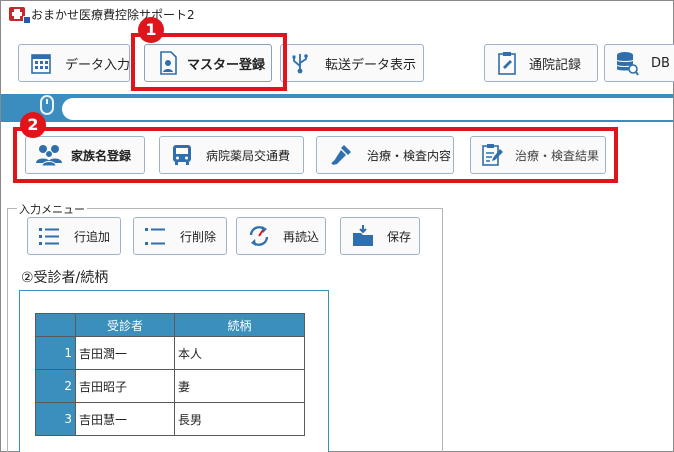 The height and width of the screenshot is (452, 674). Describe the element at coordinates (259, 236) in the screenshot. I see `reload-icon` at that location.